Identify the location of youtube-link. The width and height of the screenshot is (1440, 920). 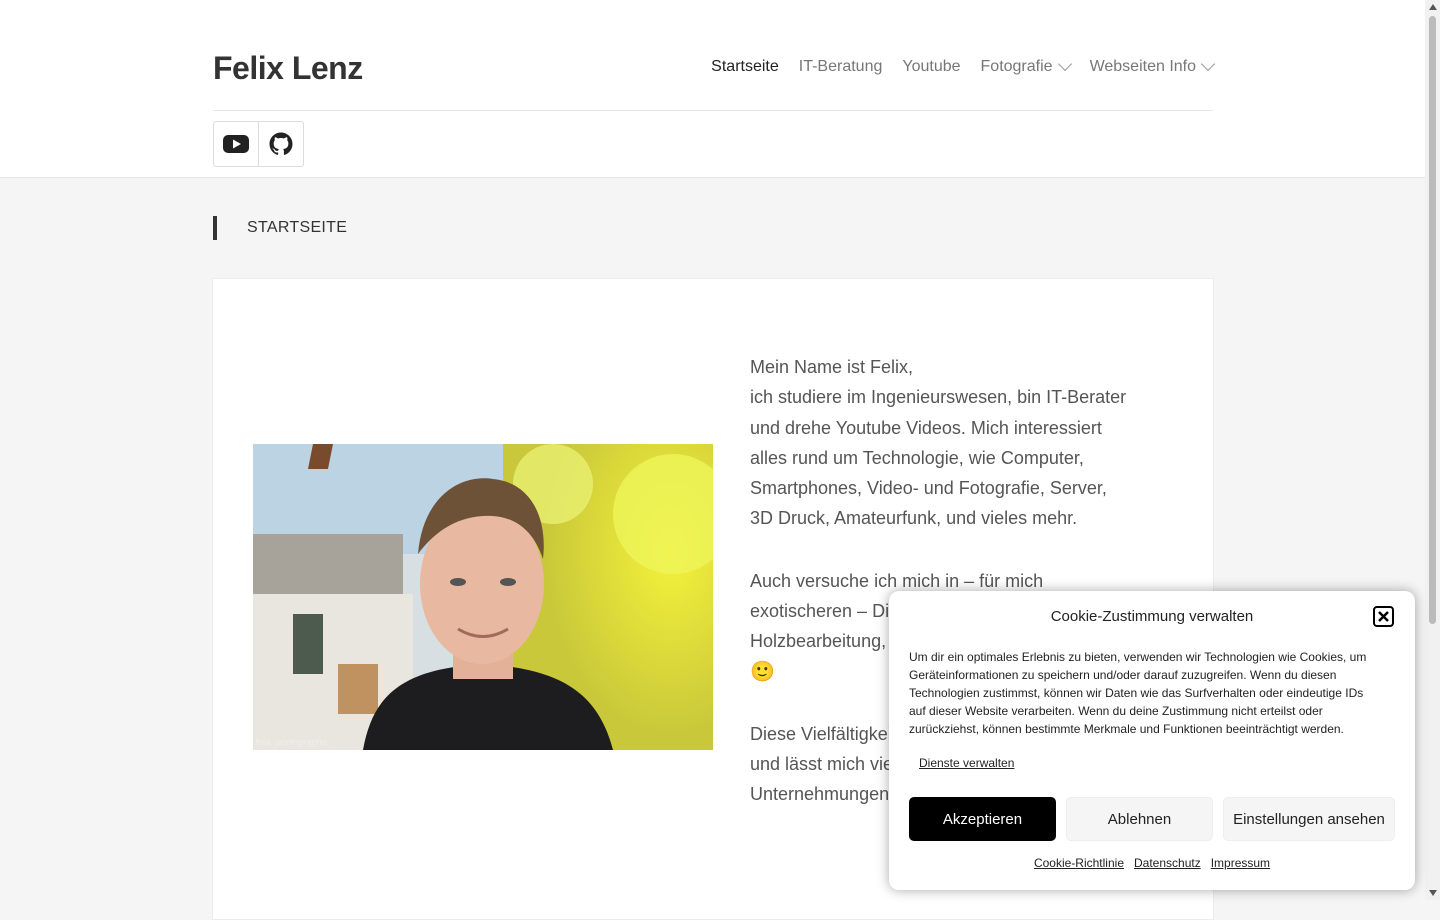
(236, 144).